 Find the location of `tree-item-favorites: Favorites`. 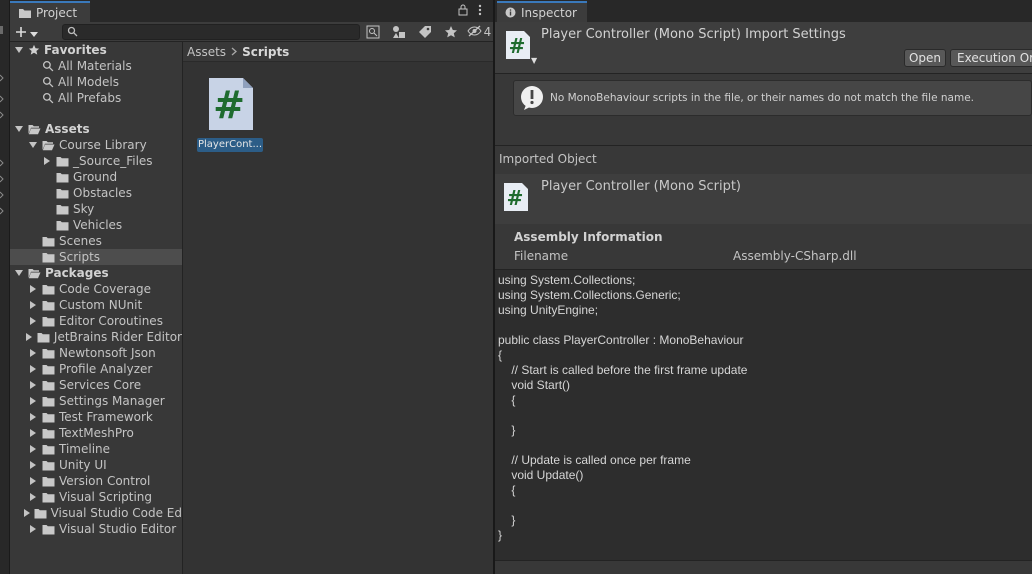

tree-item-favorites: Favorites is located at coordinates (96, 50).